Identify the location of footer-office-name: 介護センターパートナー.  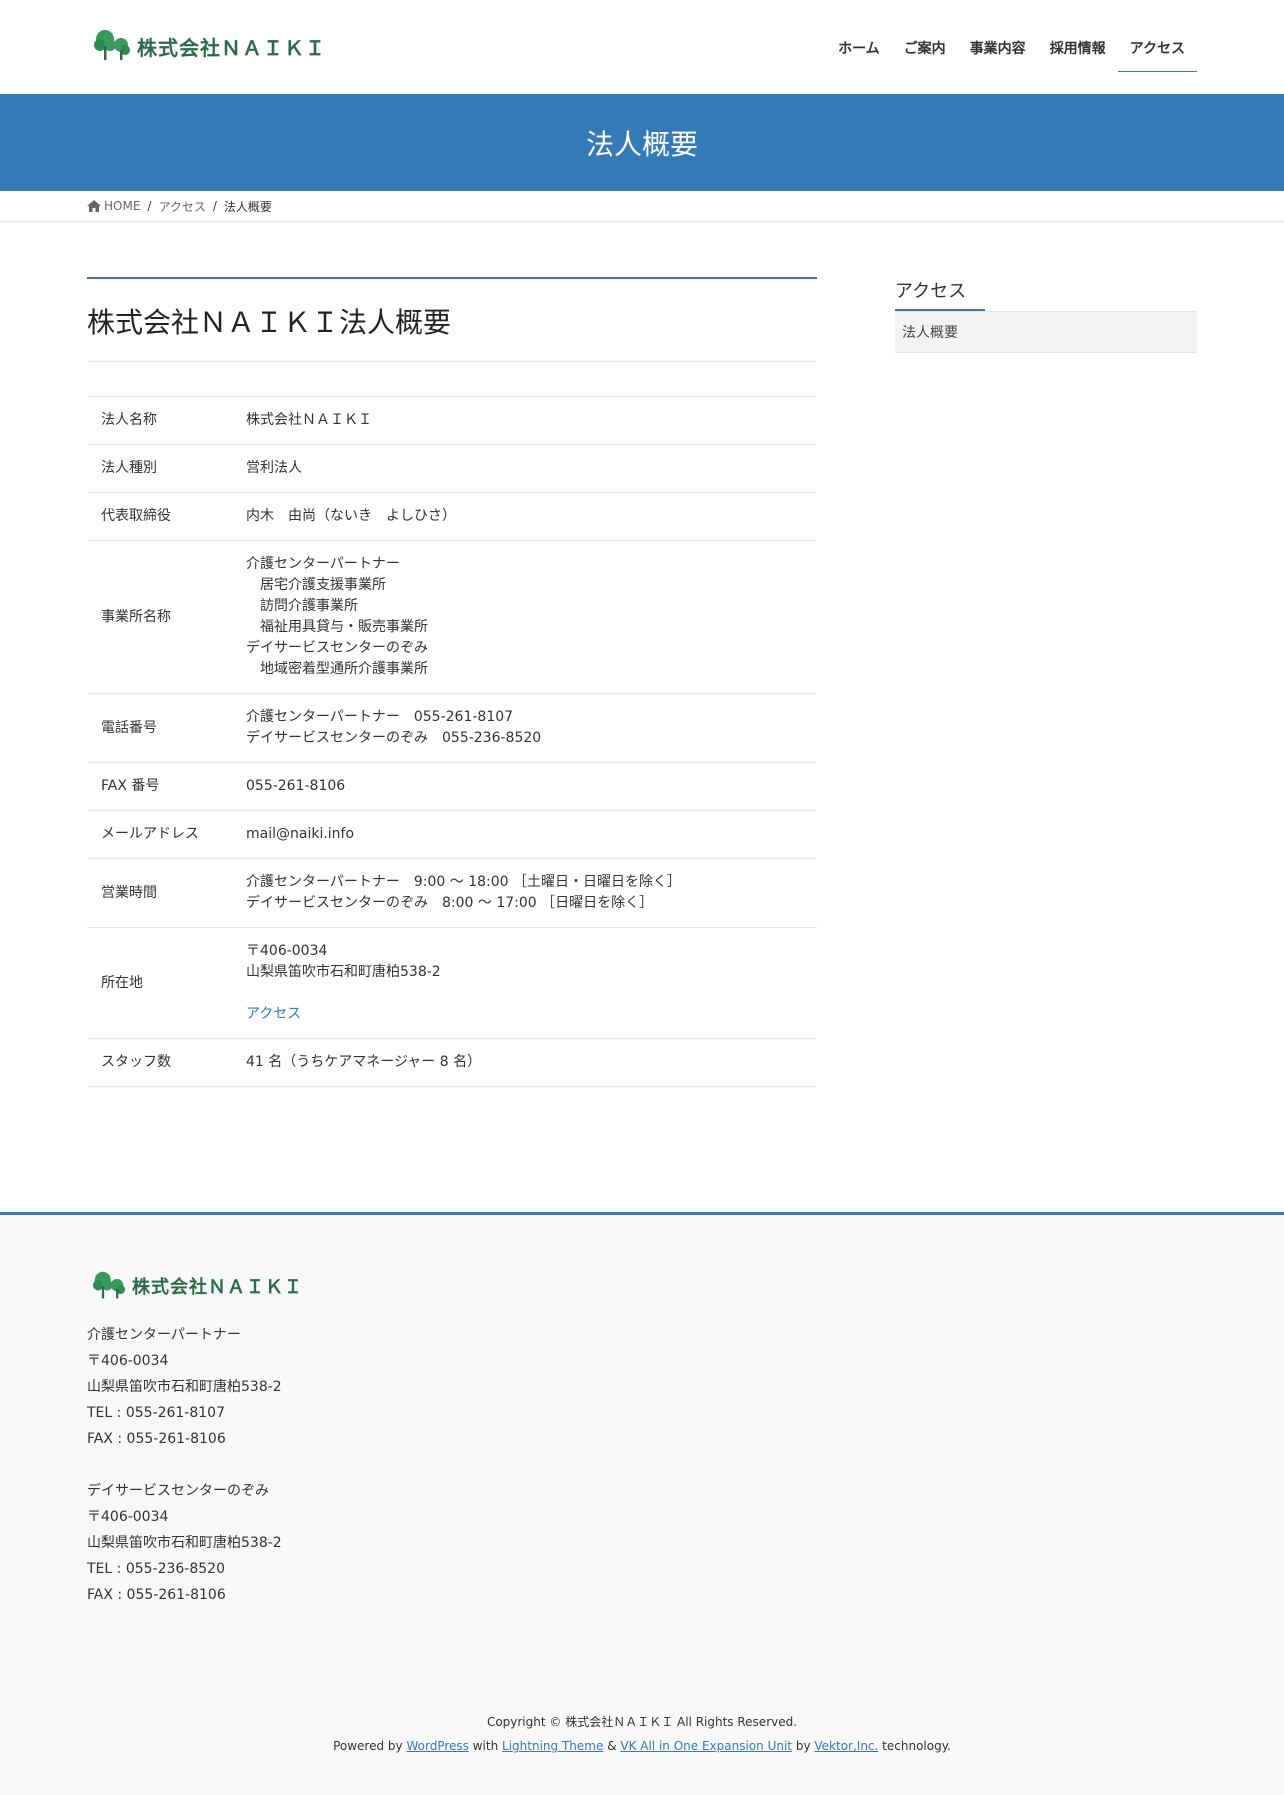
(164, 1335).